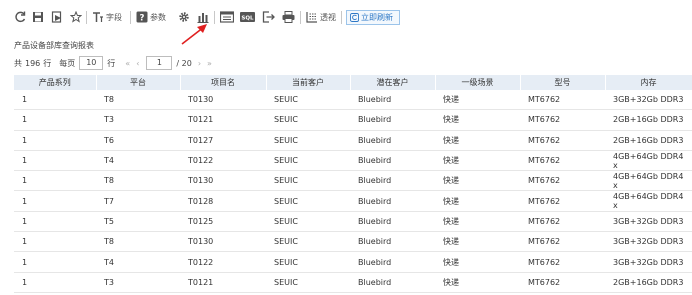 This screenshot has width=692, height=295. Describe the element at coordinates (268, 17) in the screenshot. I see `logout-icon` at that location.